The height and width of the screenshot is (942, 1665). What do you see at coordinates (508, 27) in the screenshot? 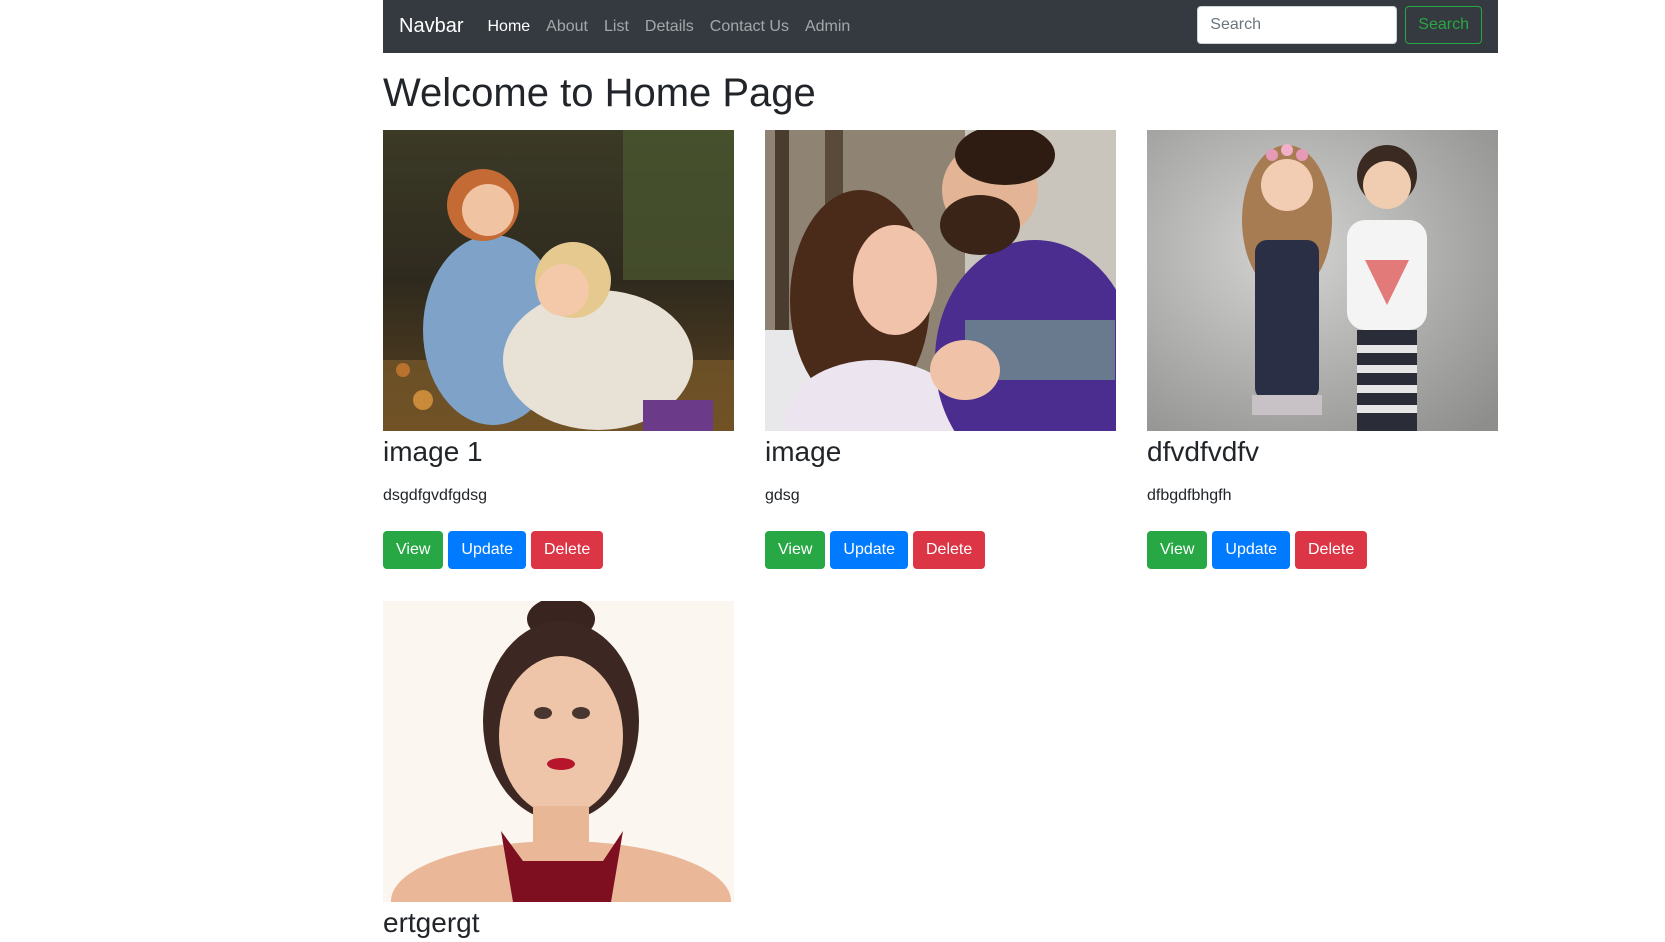
I see `nav-link-home: Home` at bounding box center [508, 27].